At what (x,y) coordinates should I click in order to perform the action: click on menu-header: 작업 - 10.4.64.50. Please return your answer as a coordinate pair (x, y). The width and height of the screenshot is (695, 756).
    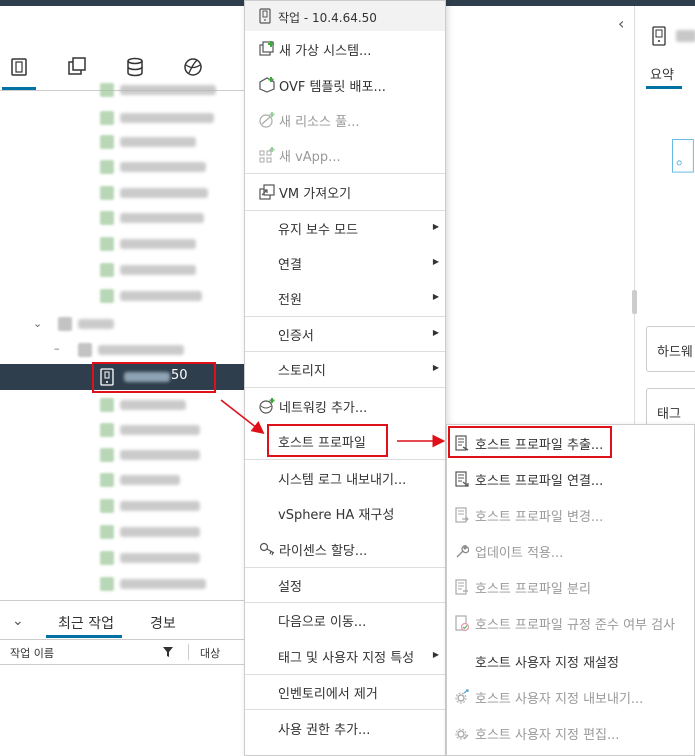
    Looking at the image, I should click on (345, 16).